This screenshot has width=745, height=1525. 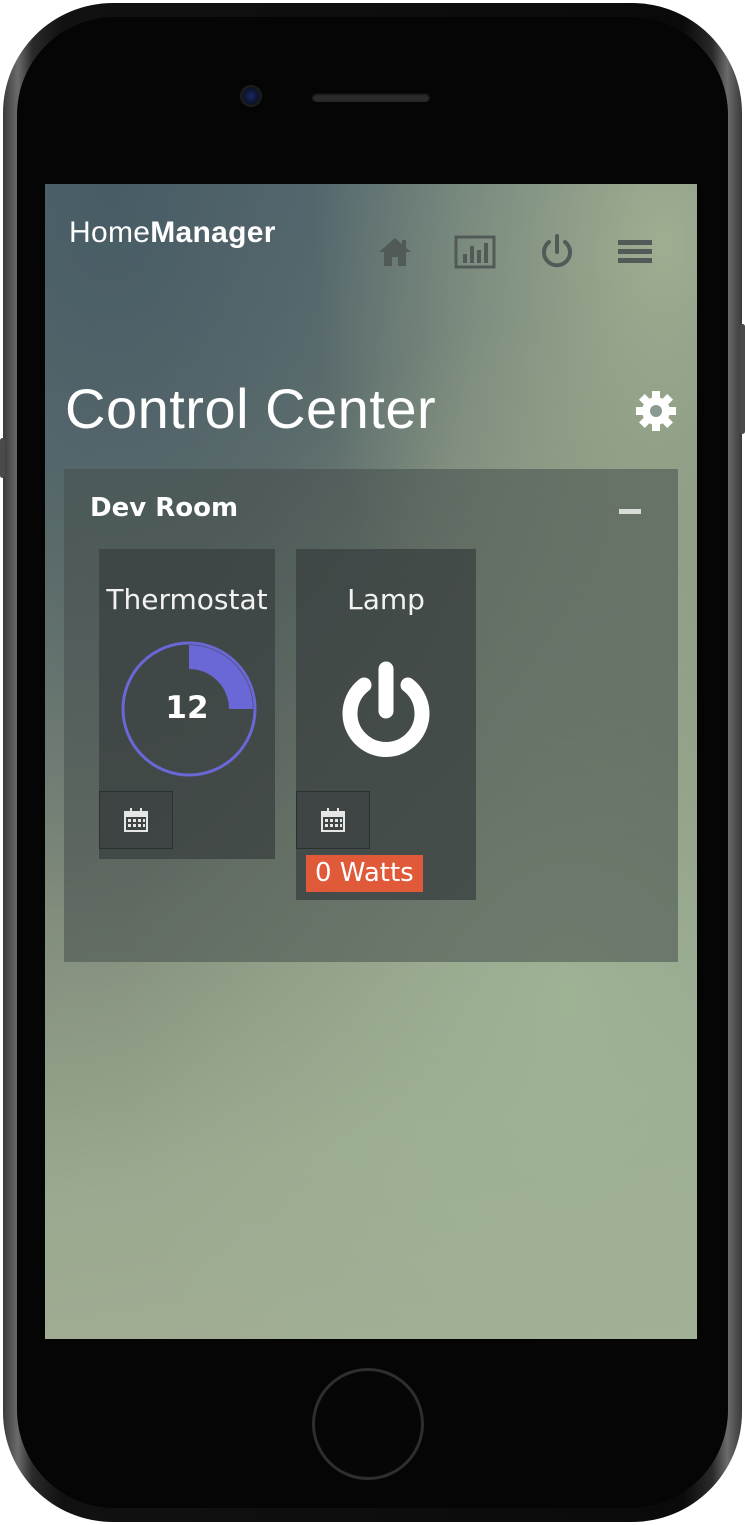 I want to click on brand-suffix: Manager, so click(x=213, y=232).